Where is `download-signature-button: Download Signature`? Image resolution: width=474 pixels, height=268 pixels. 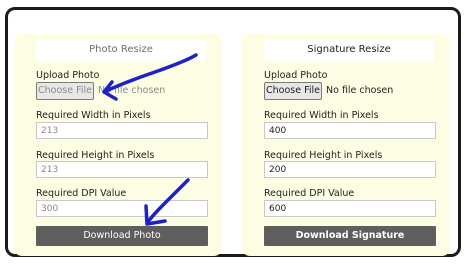 download-signature-button: Download Signature is located at coordinates (350, 236).